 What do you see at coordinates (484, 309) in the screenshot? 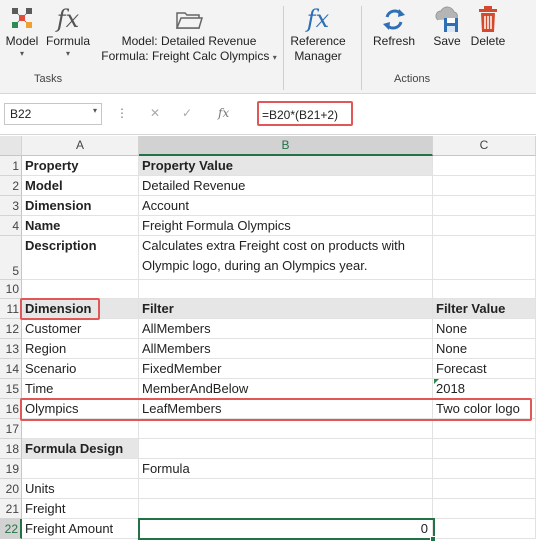
I see `cell-c11: Filter Value` at bounding box center [484, 309].